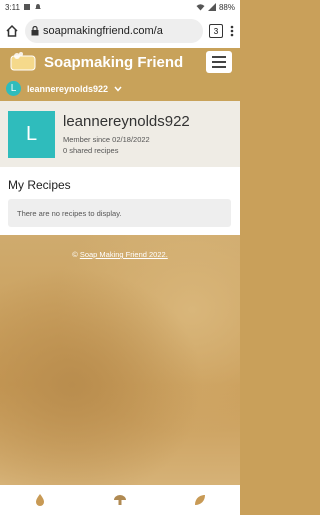  What do you see at coordinates (13, 88) in the screenshot?
I see `avatar: L` at bounding box center [13, 88].